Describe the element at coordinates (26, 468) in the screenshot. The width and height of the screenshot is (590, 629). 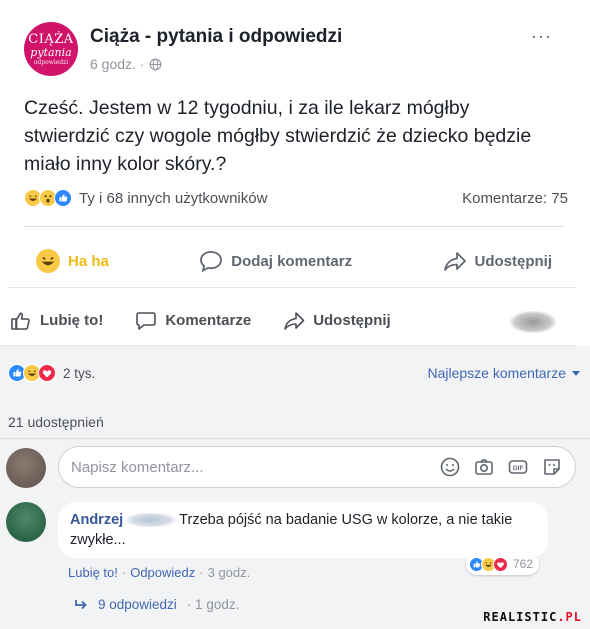
I see `user-avatar` at that location.